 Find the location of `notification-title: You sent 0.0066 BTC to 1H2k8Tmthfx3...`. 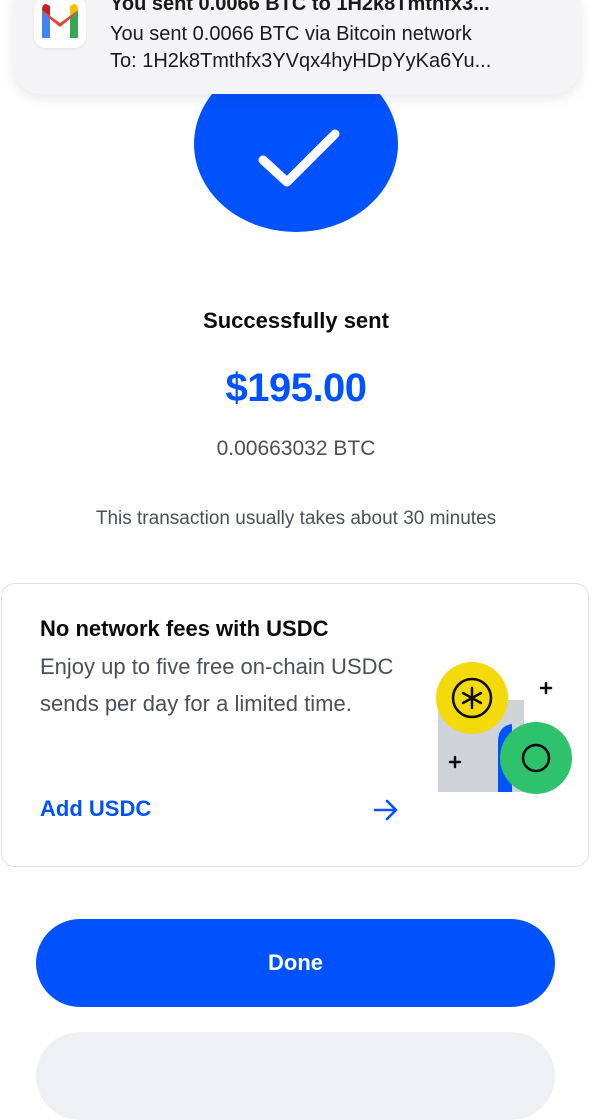

notification-title: You sent 0.0066 BTC to 1H2k8Tmthfx3... is located at coordinates (300, 7).